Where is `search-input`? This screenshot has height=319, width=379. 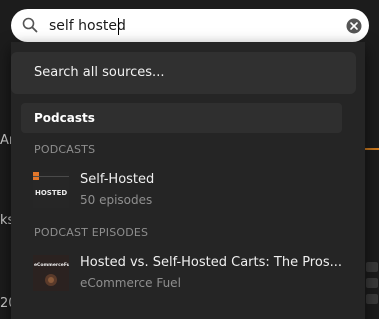 search-input is located at coordinates (194, 26).